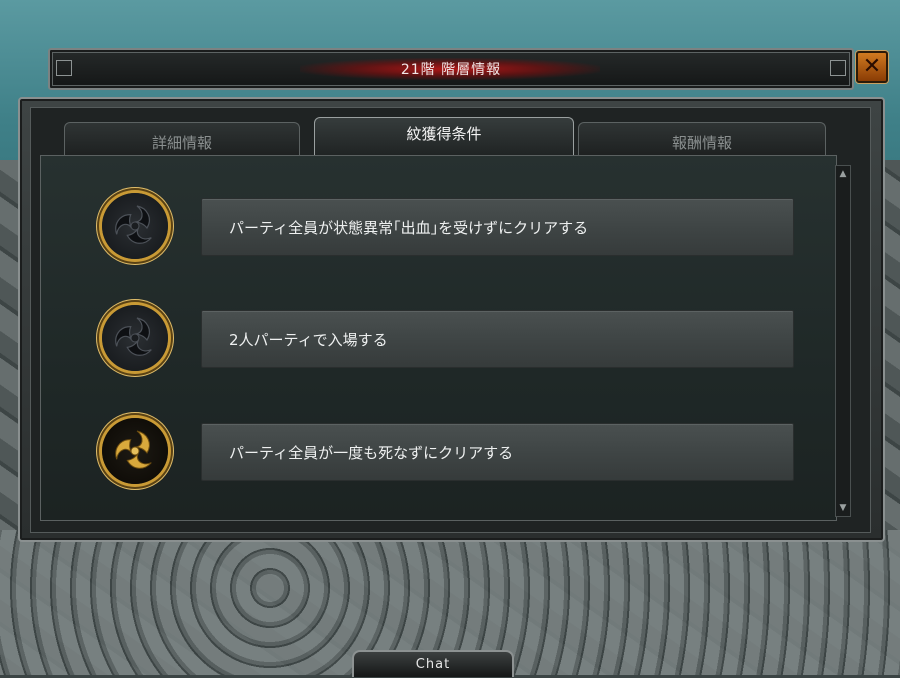  I want to click on close-icon: ✕, so click(872, 66).